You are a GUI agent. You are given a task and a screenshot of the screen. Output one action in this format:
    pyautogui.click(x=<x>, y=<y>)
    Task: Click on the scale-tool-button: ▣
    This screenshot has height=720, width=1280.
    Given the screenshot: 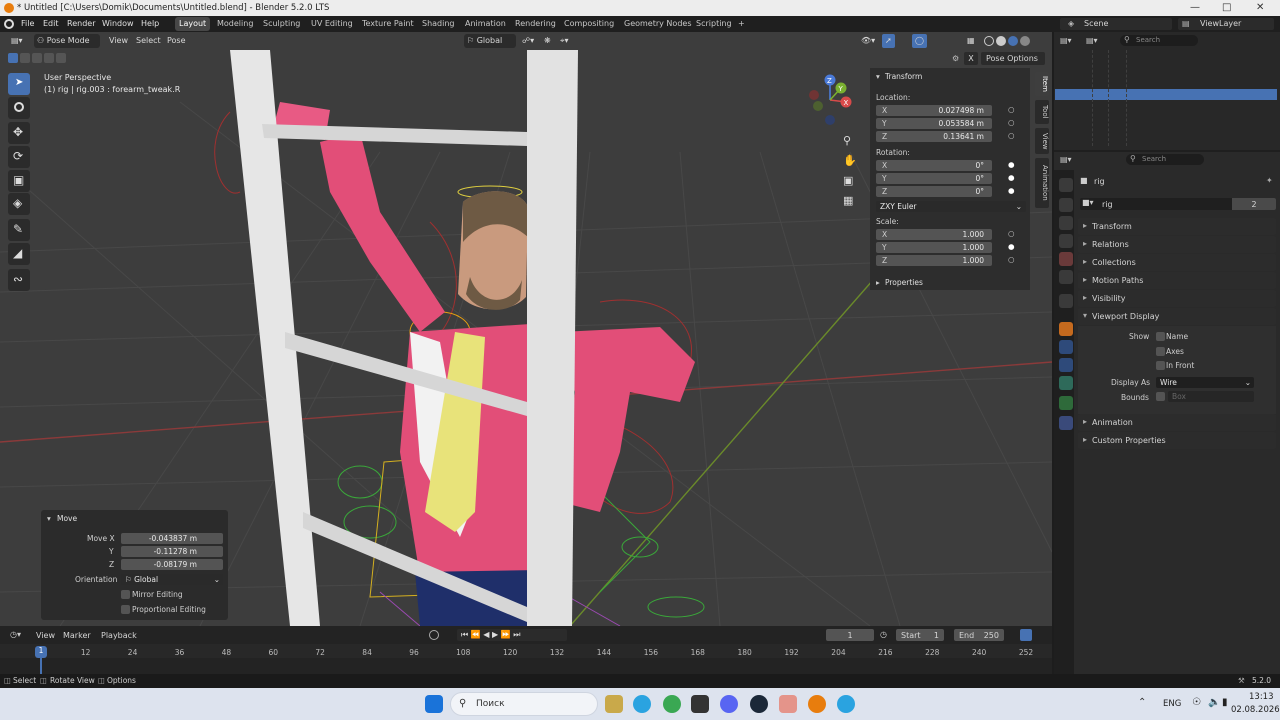 What is the action you would take?
    pyautogui.click(x=19, y=181)
    